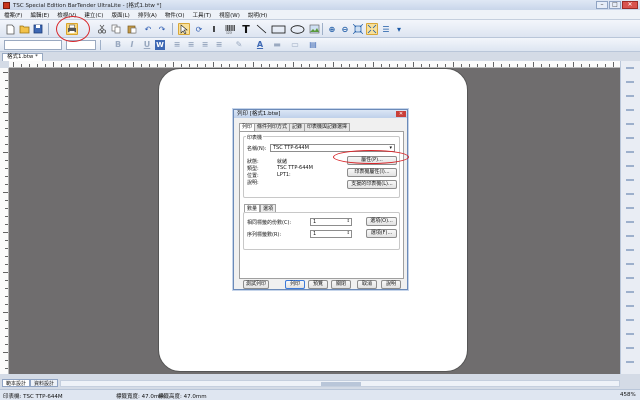  Describe the element at coordinates (160, 45) in the screenshot. I see `wordart-icon: W` at that location.